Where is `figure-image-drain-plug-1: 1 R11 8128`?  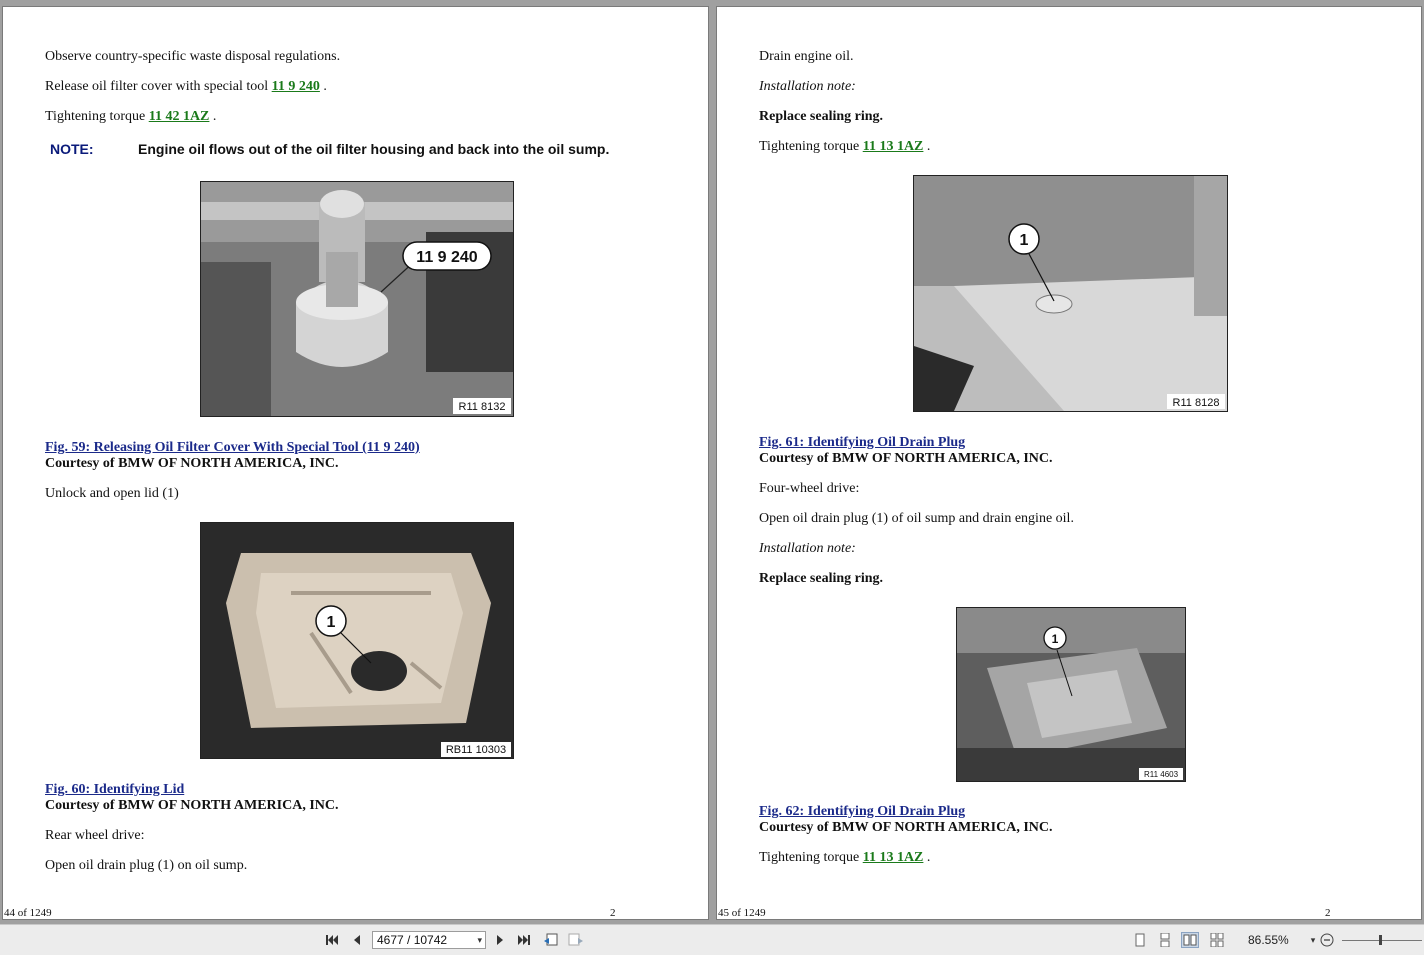 figure-image-drain-plug-1: 1 R11 8128 is located at coordinates (1070, 293).